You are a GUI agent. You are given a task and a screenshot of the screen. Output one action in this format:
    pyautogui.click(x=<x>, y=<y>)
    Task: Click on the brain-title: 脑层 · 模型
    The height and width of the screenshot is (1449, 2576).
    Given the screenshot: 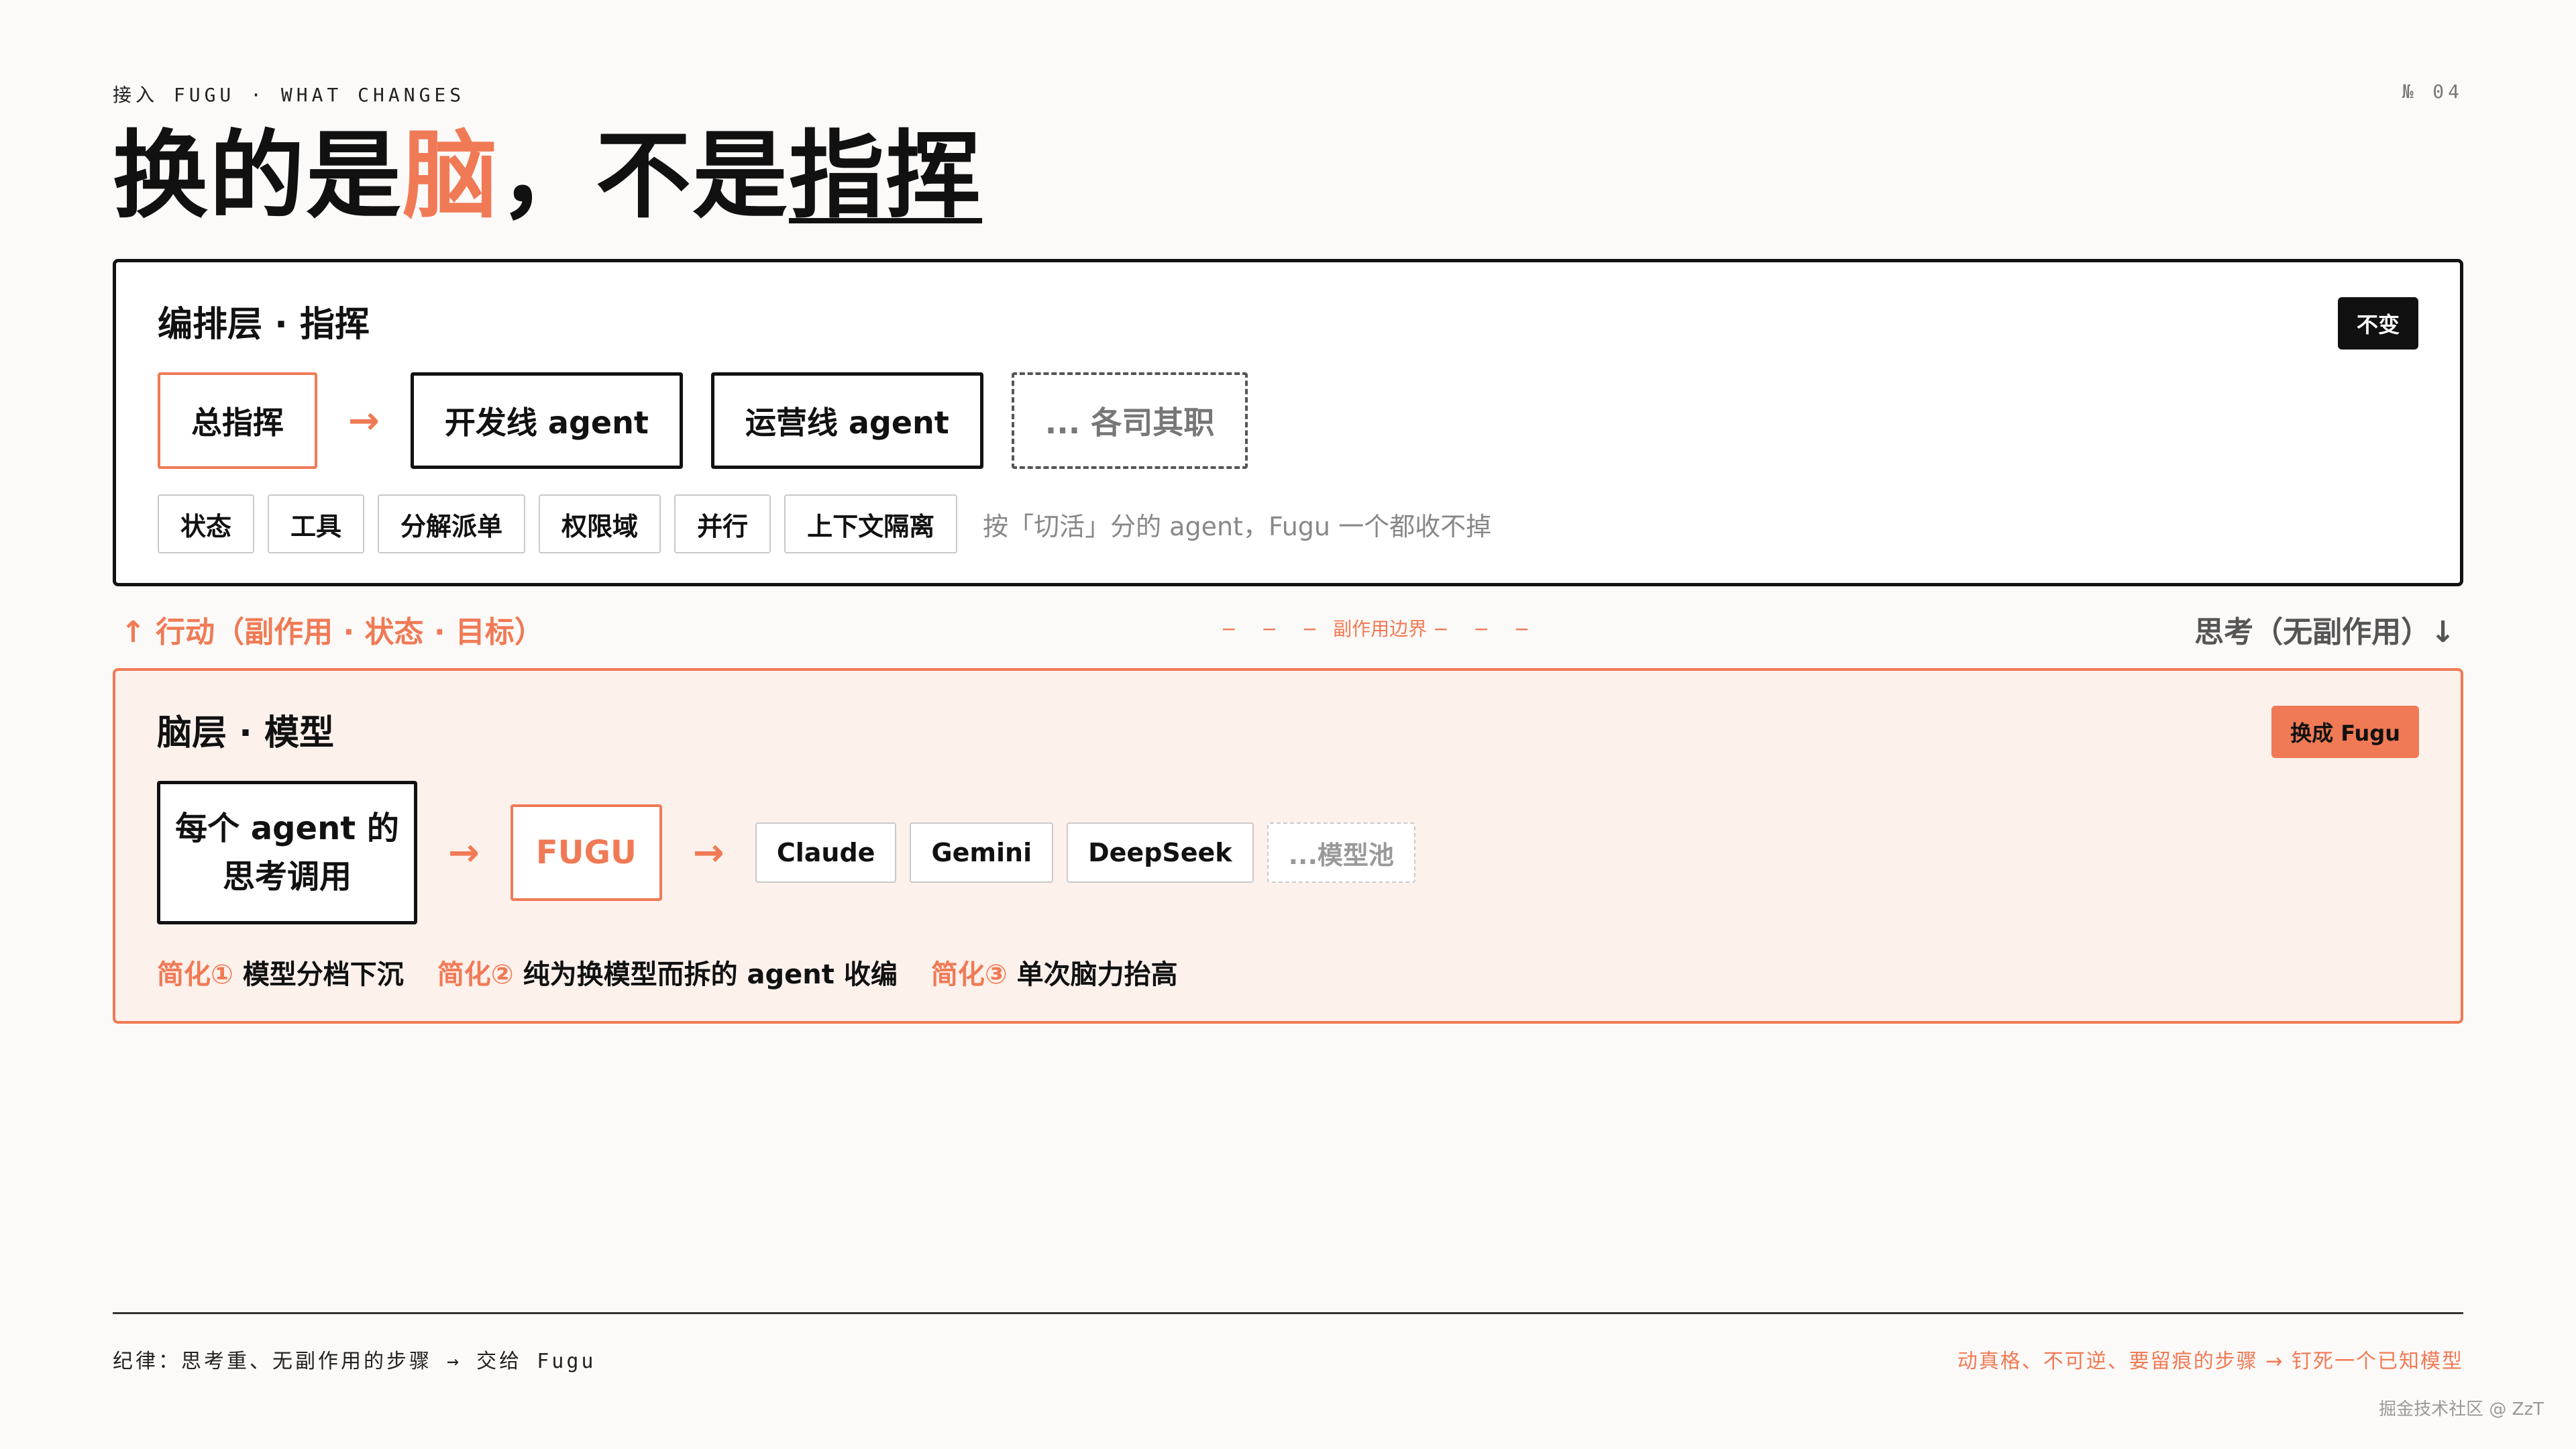 What is the action you would take?
    pyautogui.click(x=245, y=733)
    